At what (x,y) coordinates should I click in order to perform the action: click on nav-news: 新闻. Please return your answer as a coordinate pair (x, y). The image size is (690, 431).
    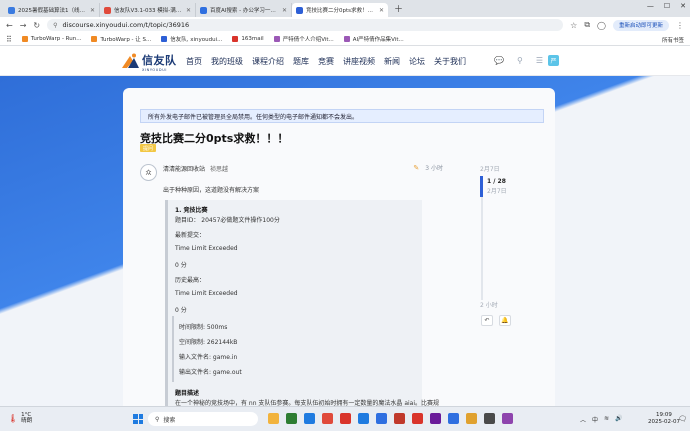
    Looking at the image, I should click on (392, 61).